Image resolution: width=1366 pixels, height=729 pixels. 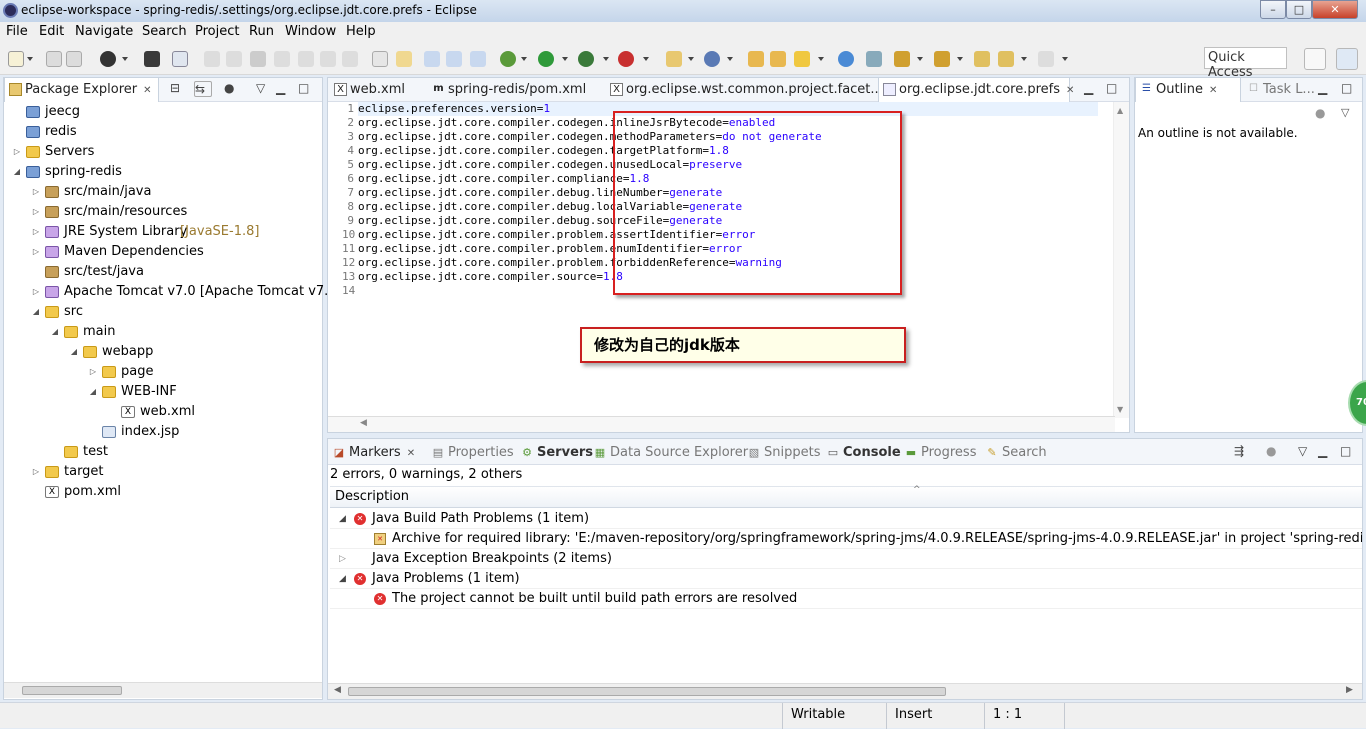 What do you see at coordinates (670, 453) in the screenshot?
I see `tab-data-source-explorer: ▦ Data Source Explorer` at bounding box center [670, 453].